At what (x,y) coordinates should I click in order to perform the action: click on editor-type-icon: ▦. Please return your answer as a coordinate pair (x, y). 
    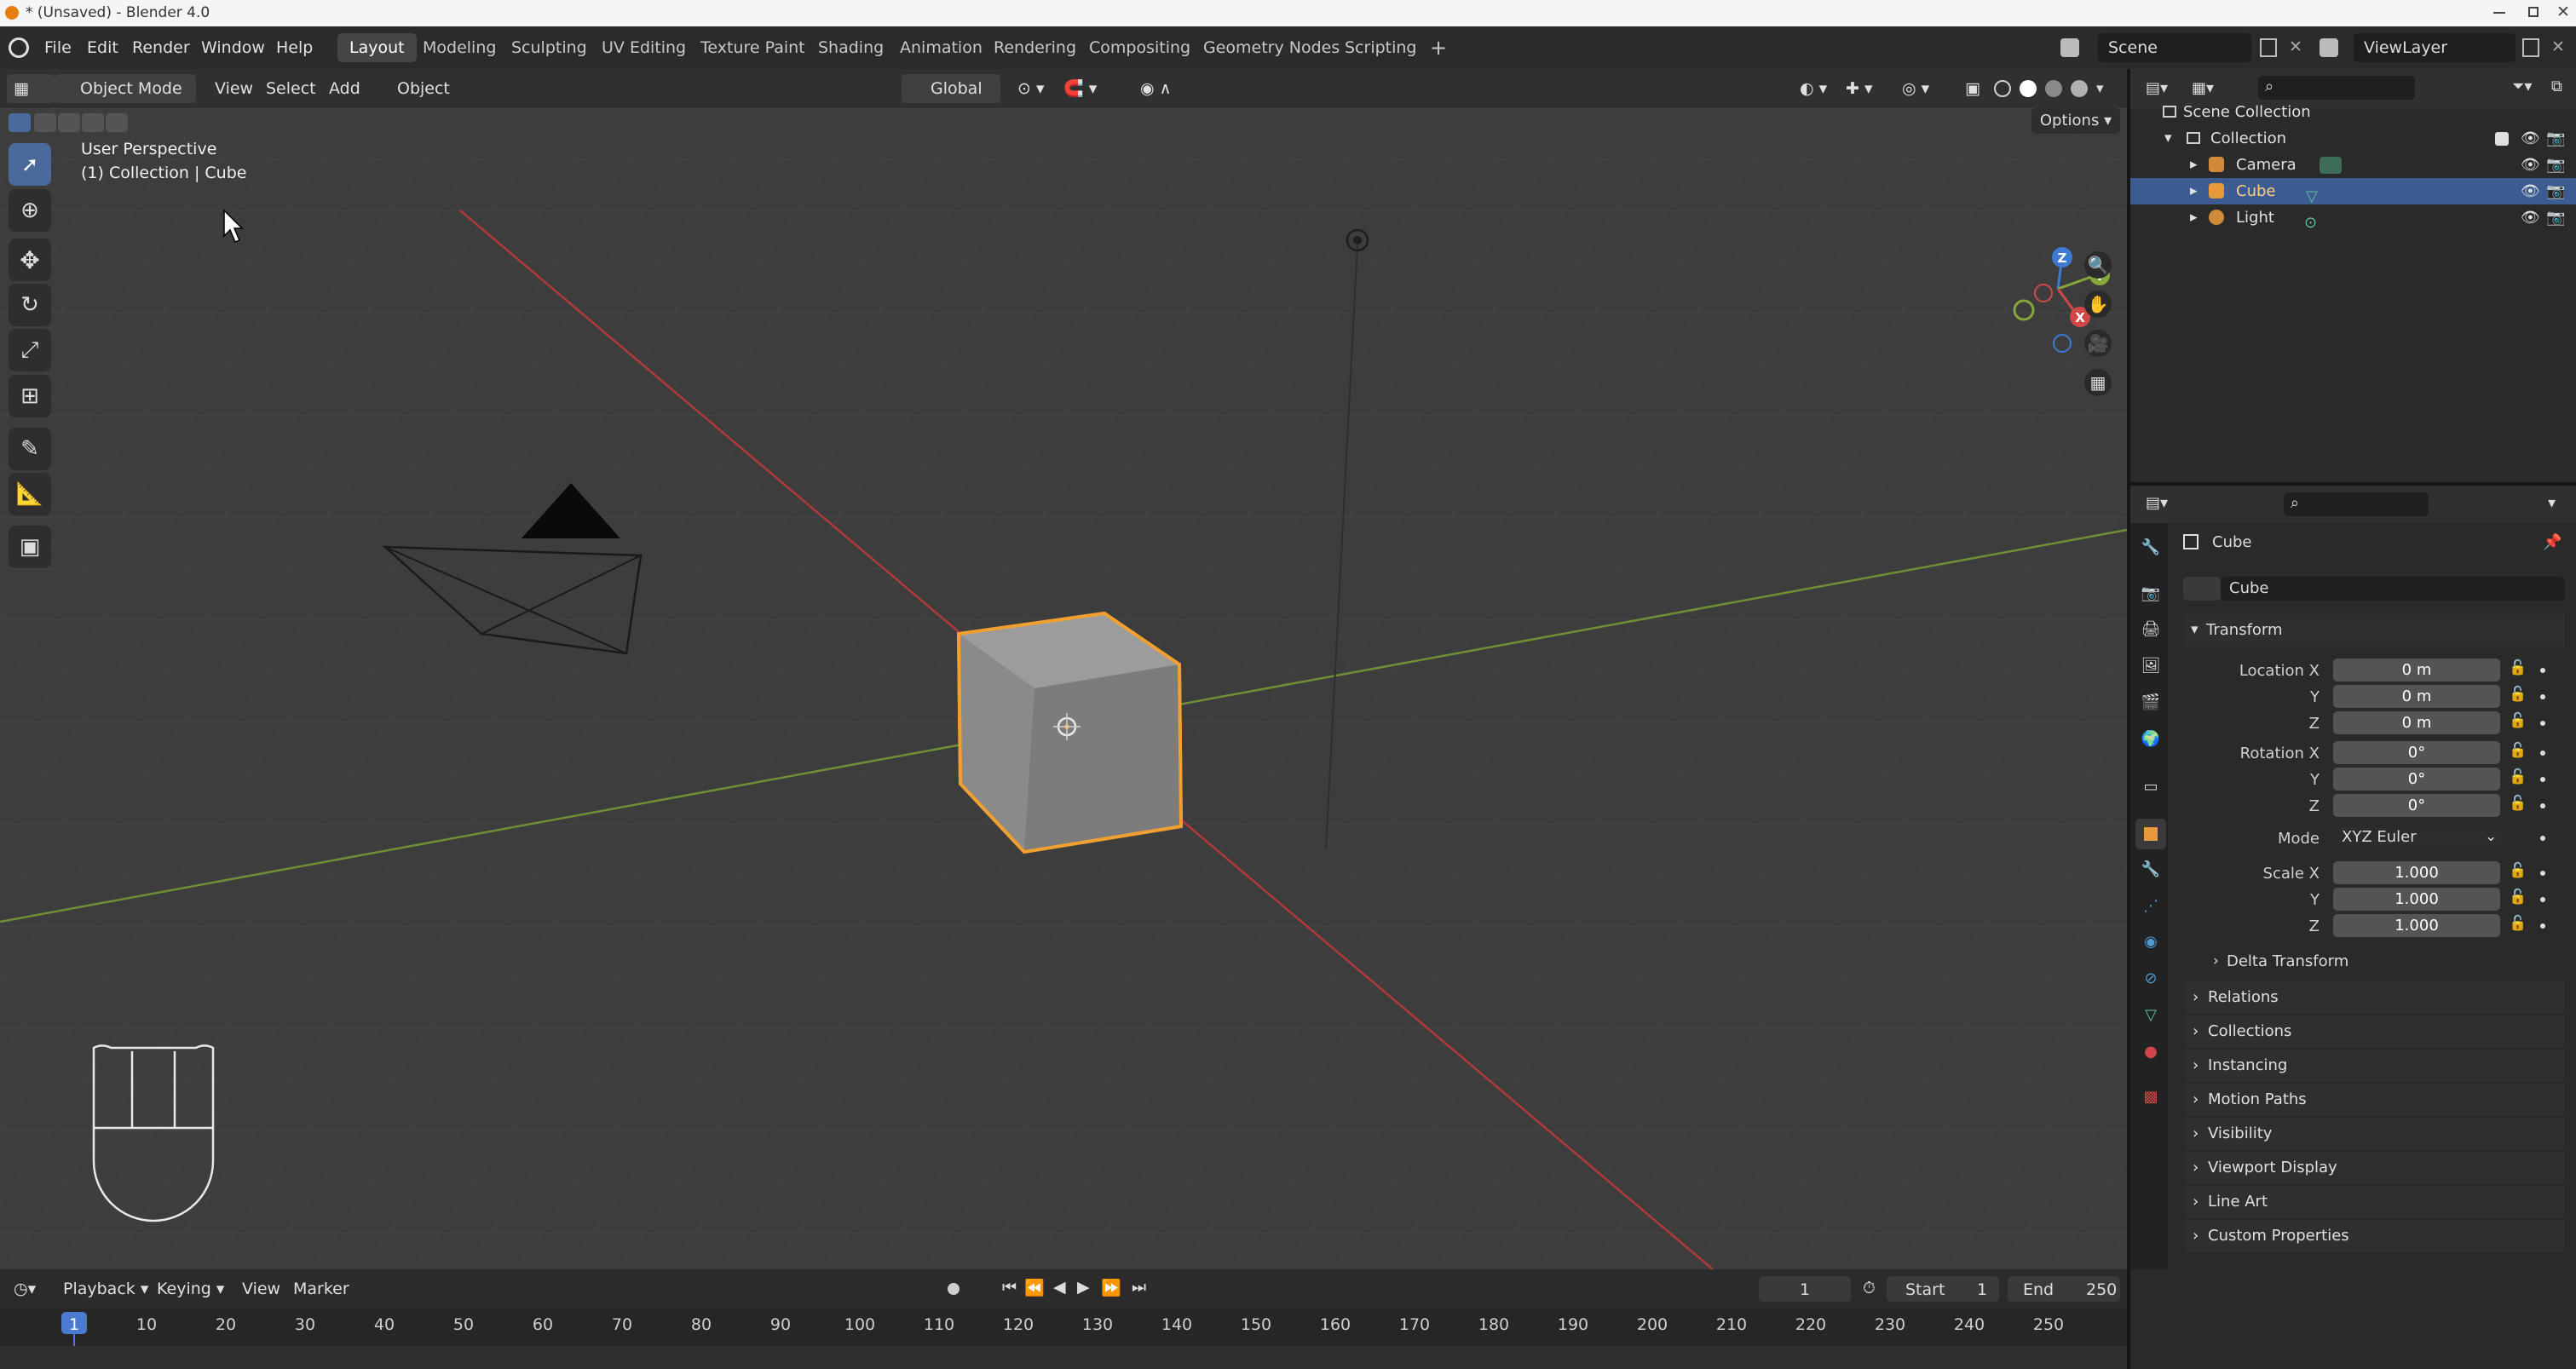
    Looking at the image, I should click on (31, 88).